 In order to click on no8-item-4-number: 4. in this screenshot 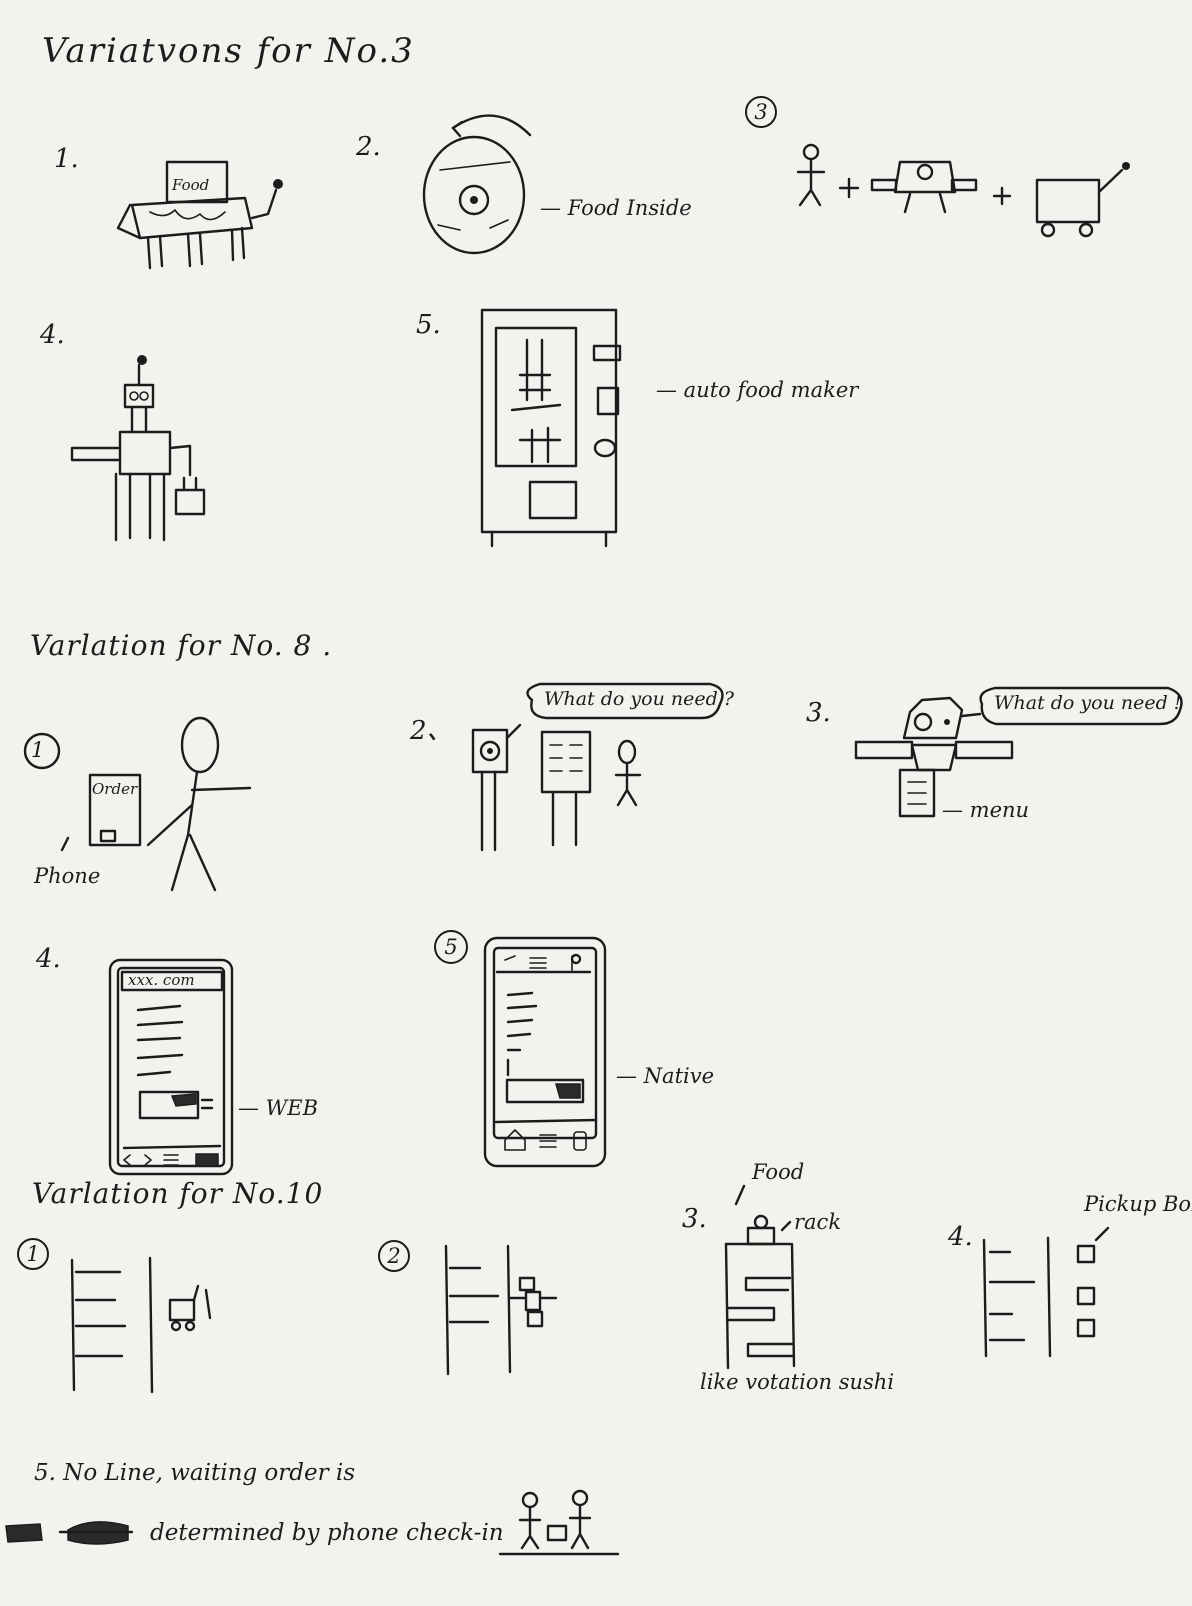, I will do `click(48, 959)`.